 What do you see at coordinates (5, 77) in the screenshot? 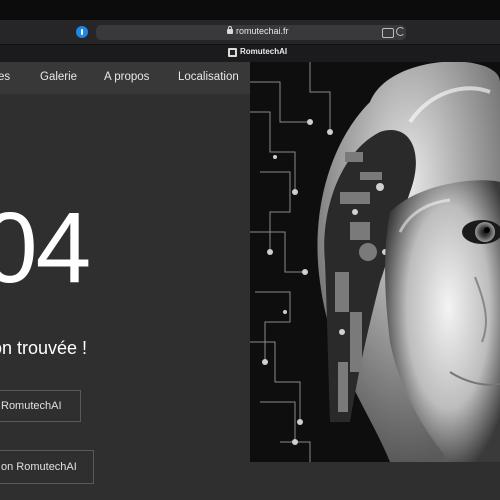
I see `nav-item-services: es` at bounding box center [5, 77].